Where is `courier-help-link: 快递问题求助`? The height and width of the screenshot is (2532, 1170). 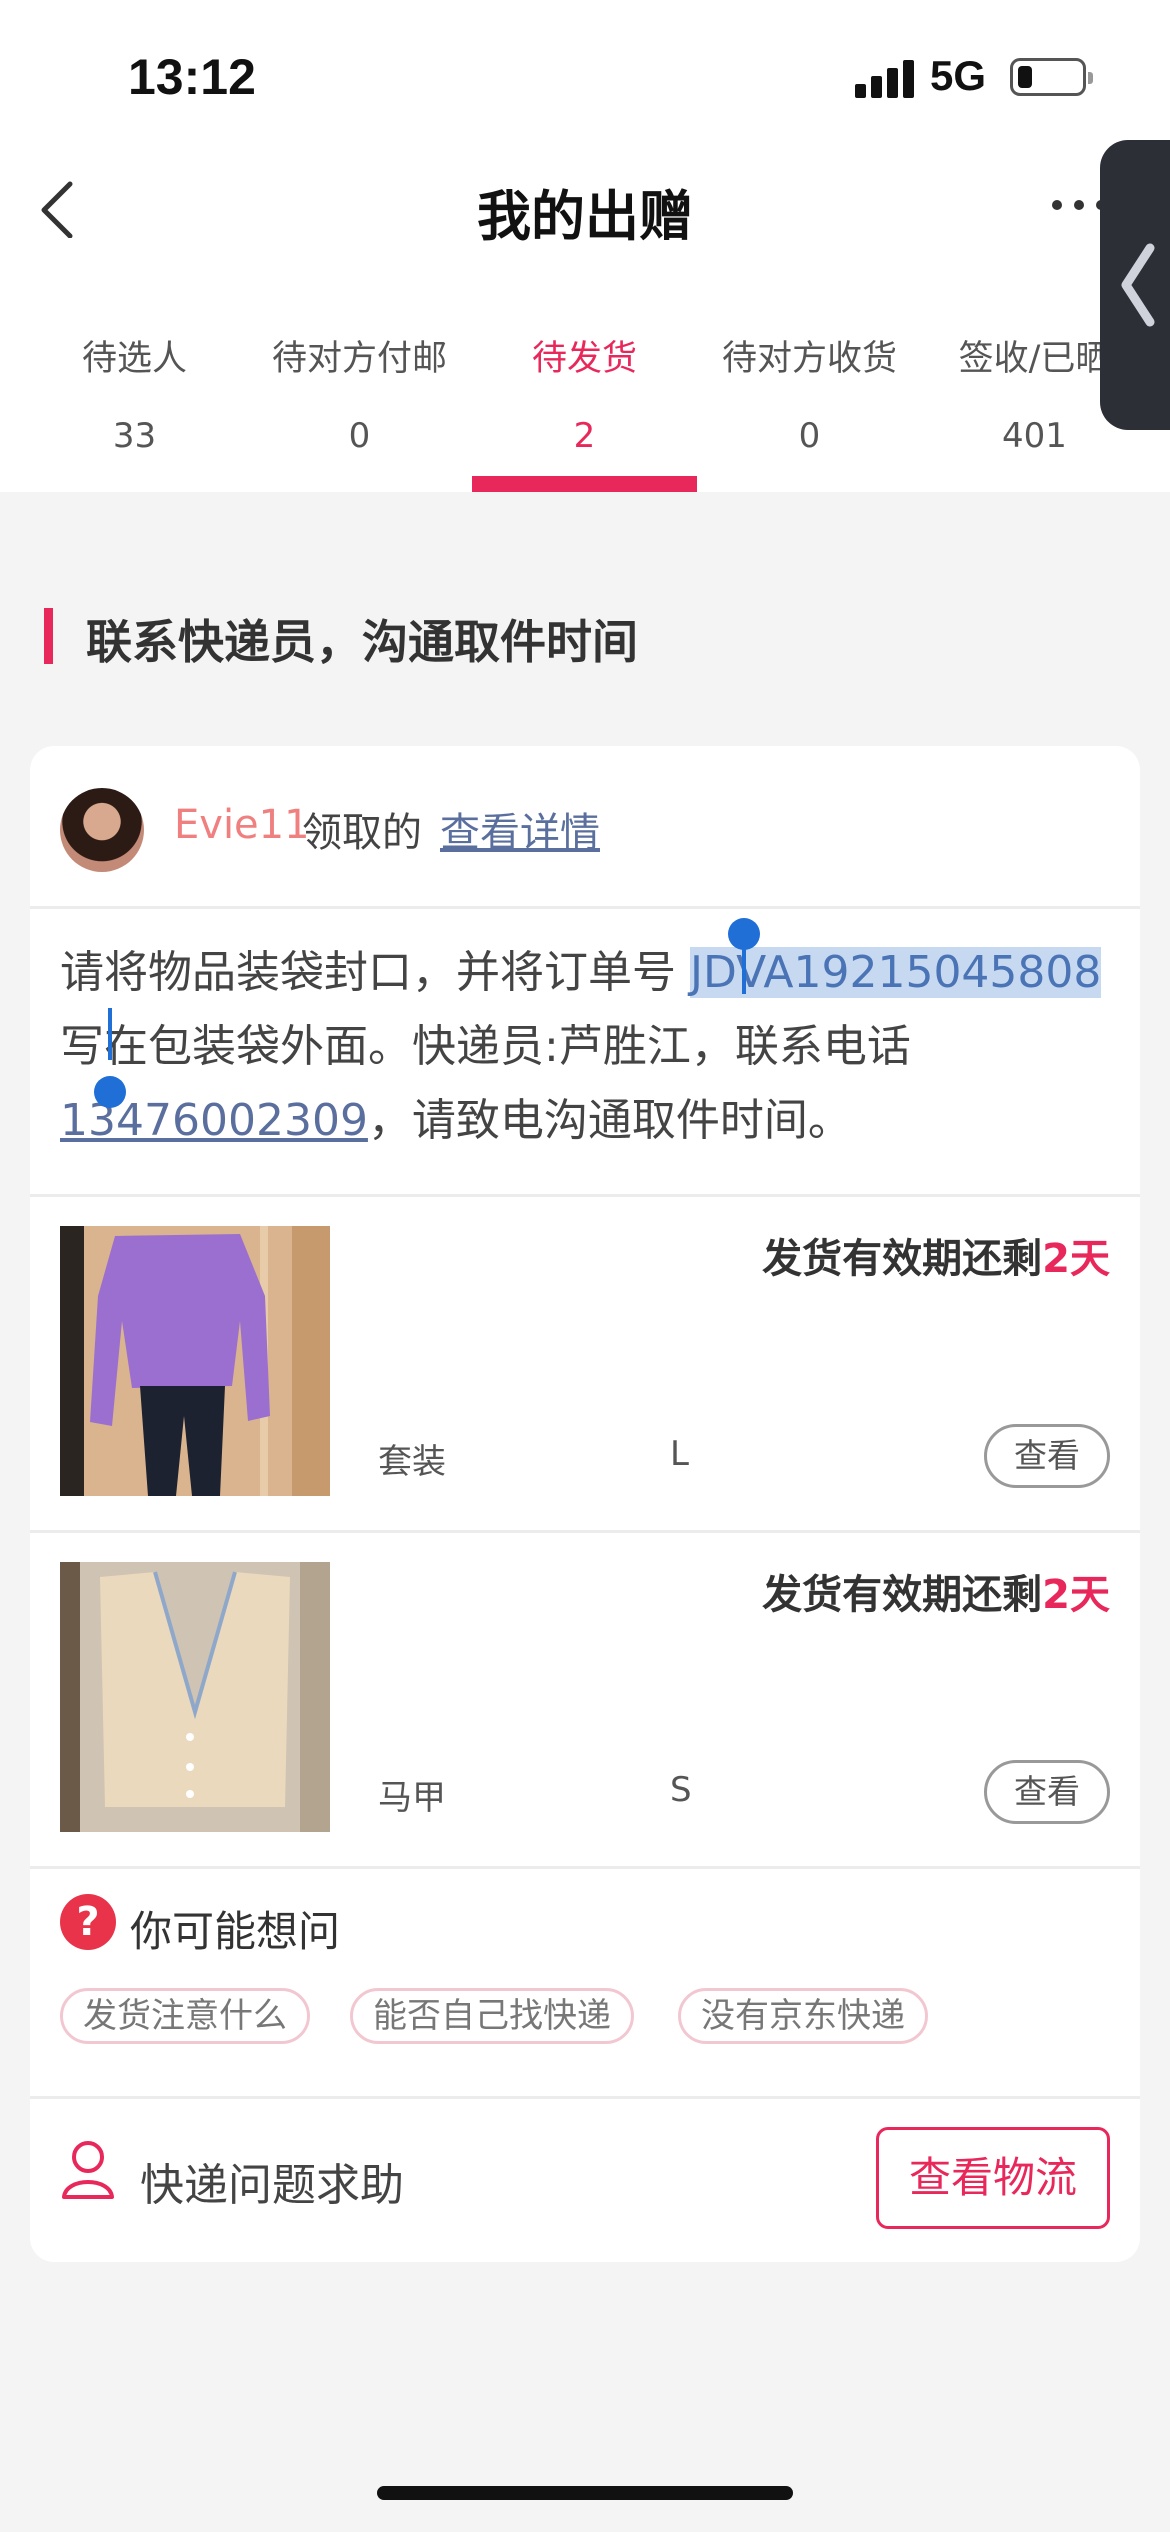
courier-help-link: 快递问题求助 is located at coordinates (272, 2181).